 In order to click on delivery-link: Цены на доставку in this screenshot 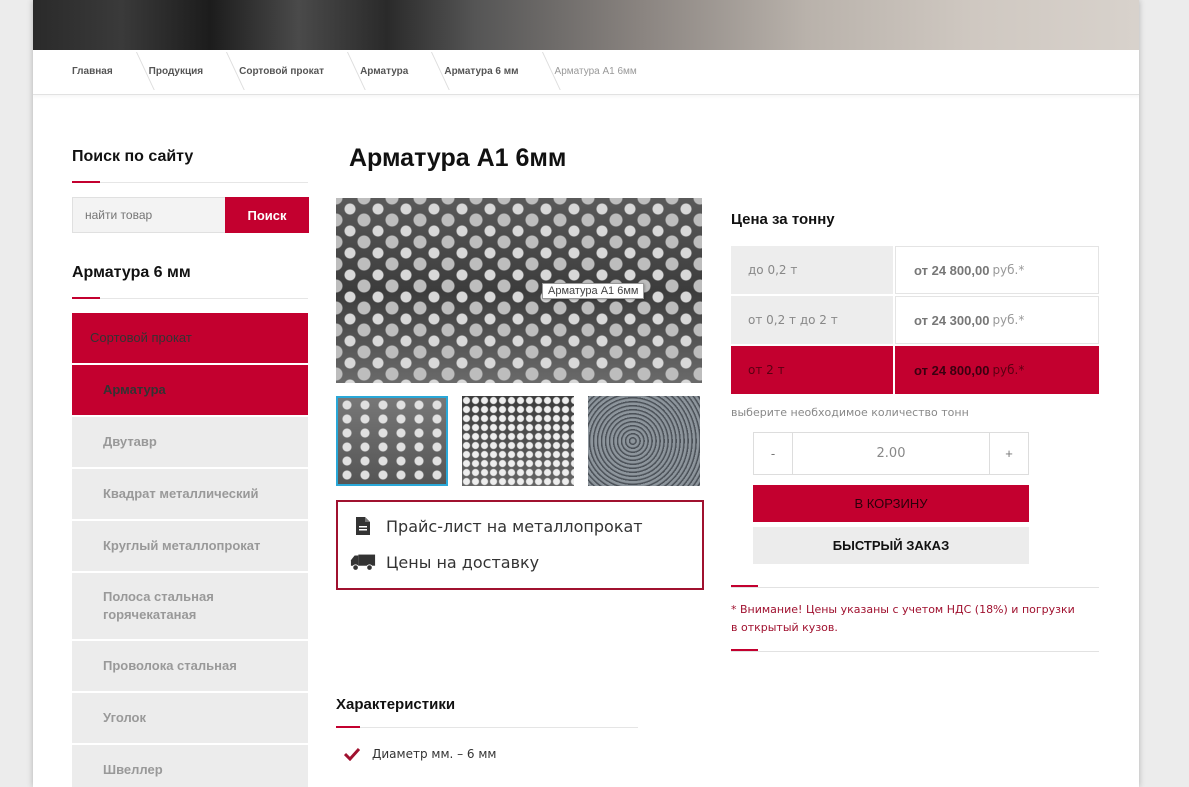, I will do `click(444, 562)`.